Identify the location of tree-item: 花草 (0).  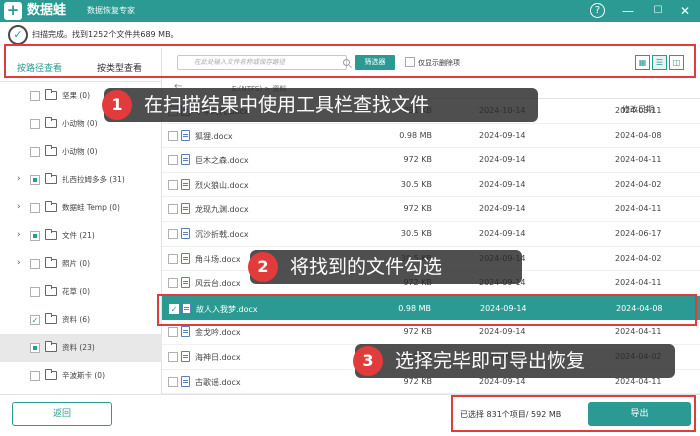
(81, 292).